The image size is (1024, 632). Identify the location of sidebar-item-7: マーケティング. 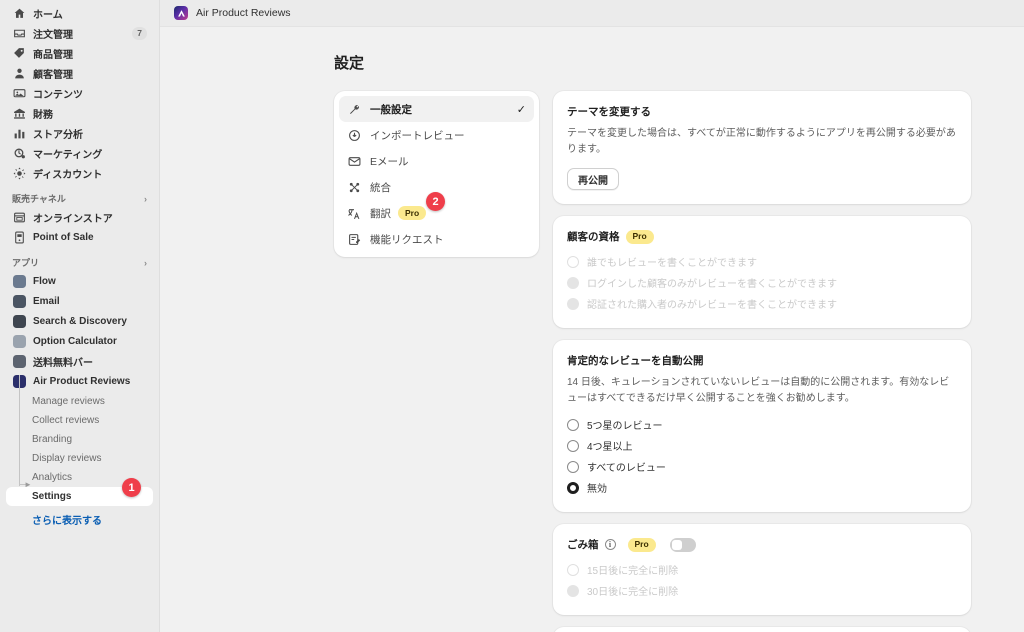
(79, 153).